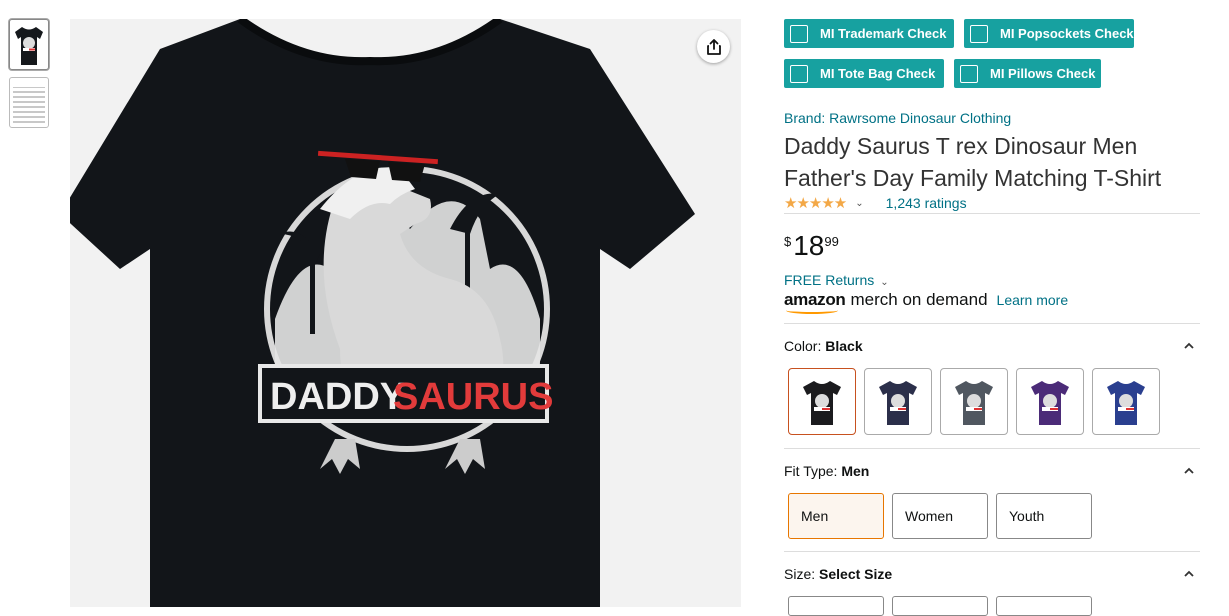  I want to click on size-label: Size: Select Size, so click(838, 574).